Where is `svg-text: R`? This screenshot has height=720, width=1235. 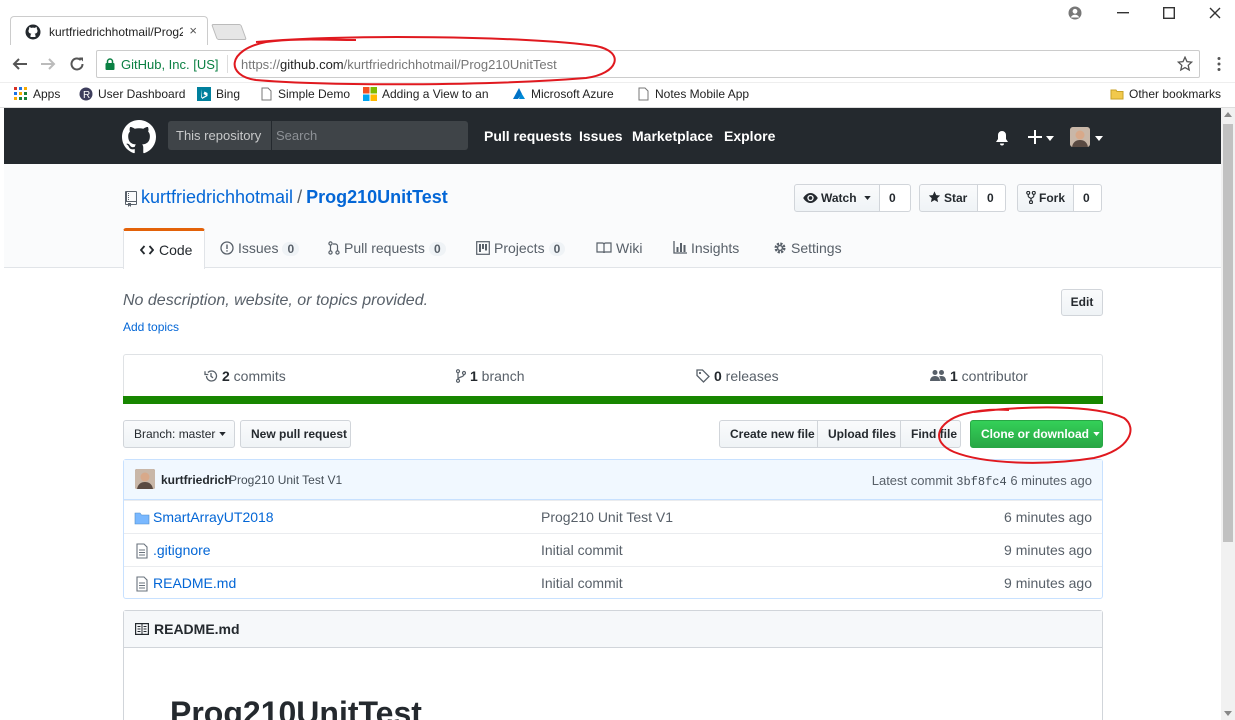
svg-text: R is located at coordinates (86, 95).